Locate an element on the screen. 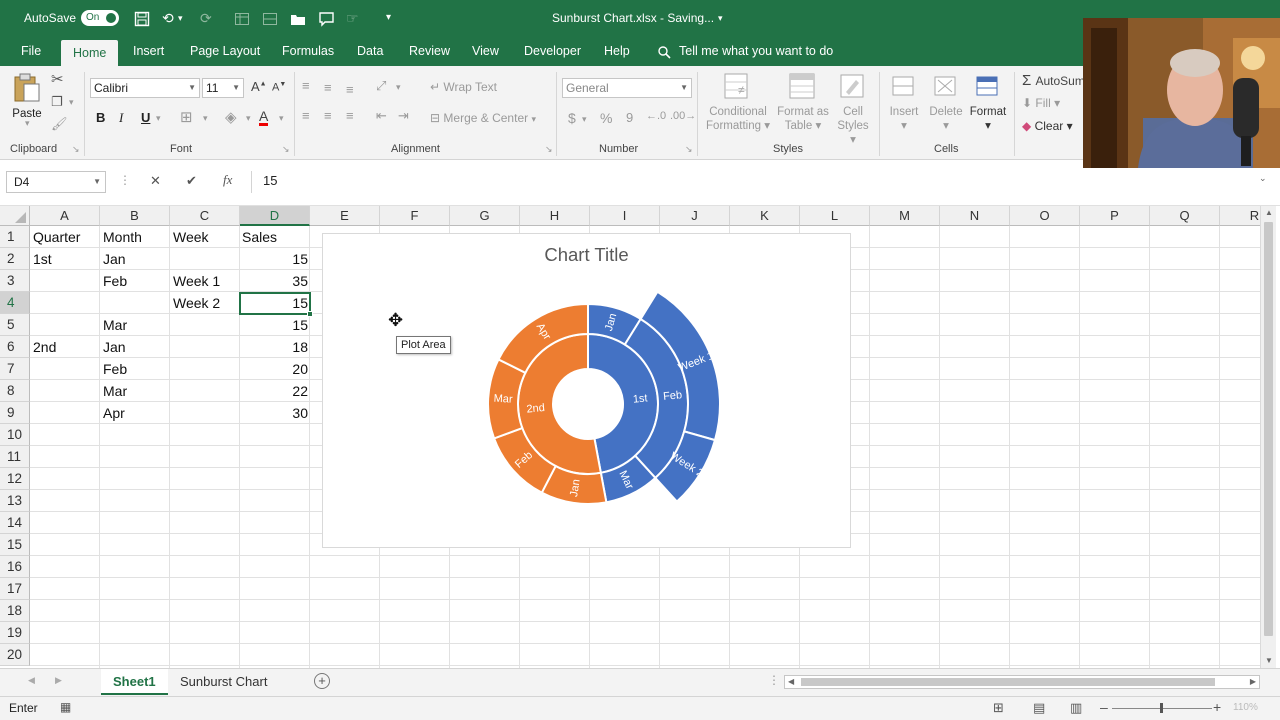  cell-a6: 2nd is located at coordinates (44, 347).